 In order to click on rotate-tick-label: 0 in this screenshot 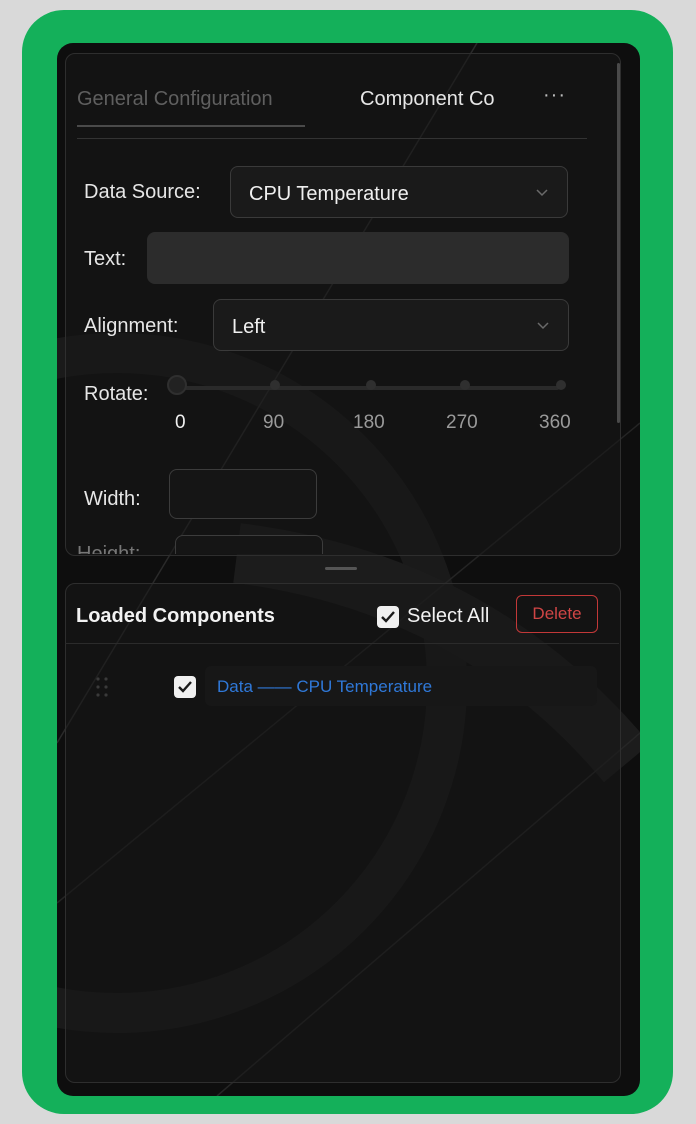, I will do `click(180, 422)`.